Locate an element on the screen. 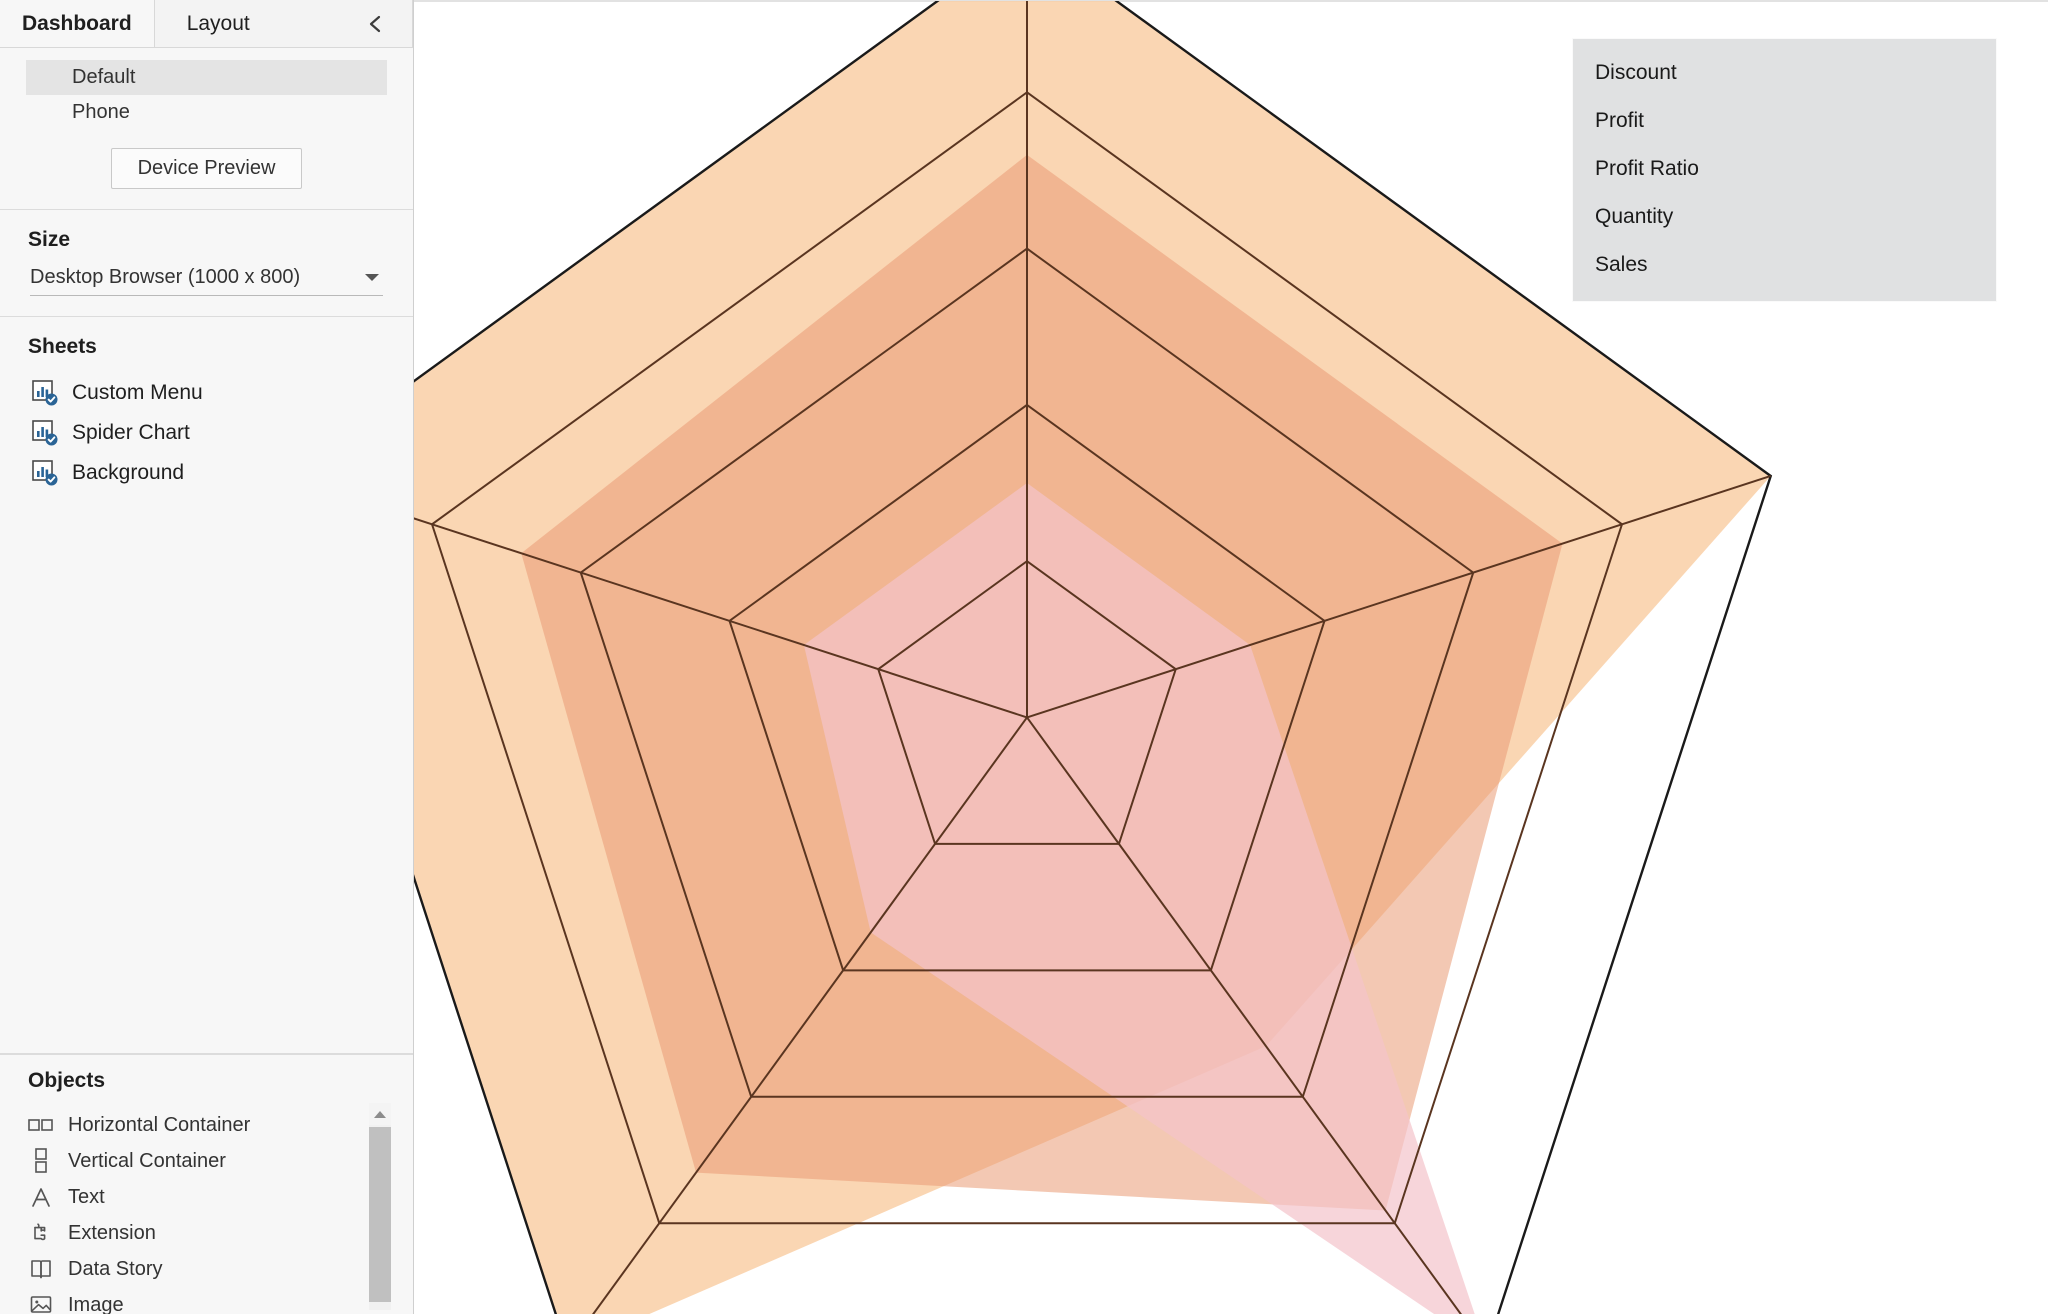 This screenshot has height=1314, width=2048. chevron-down-icon is located at coordinates (372, 277).